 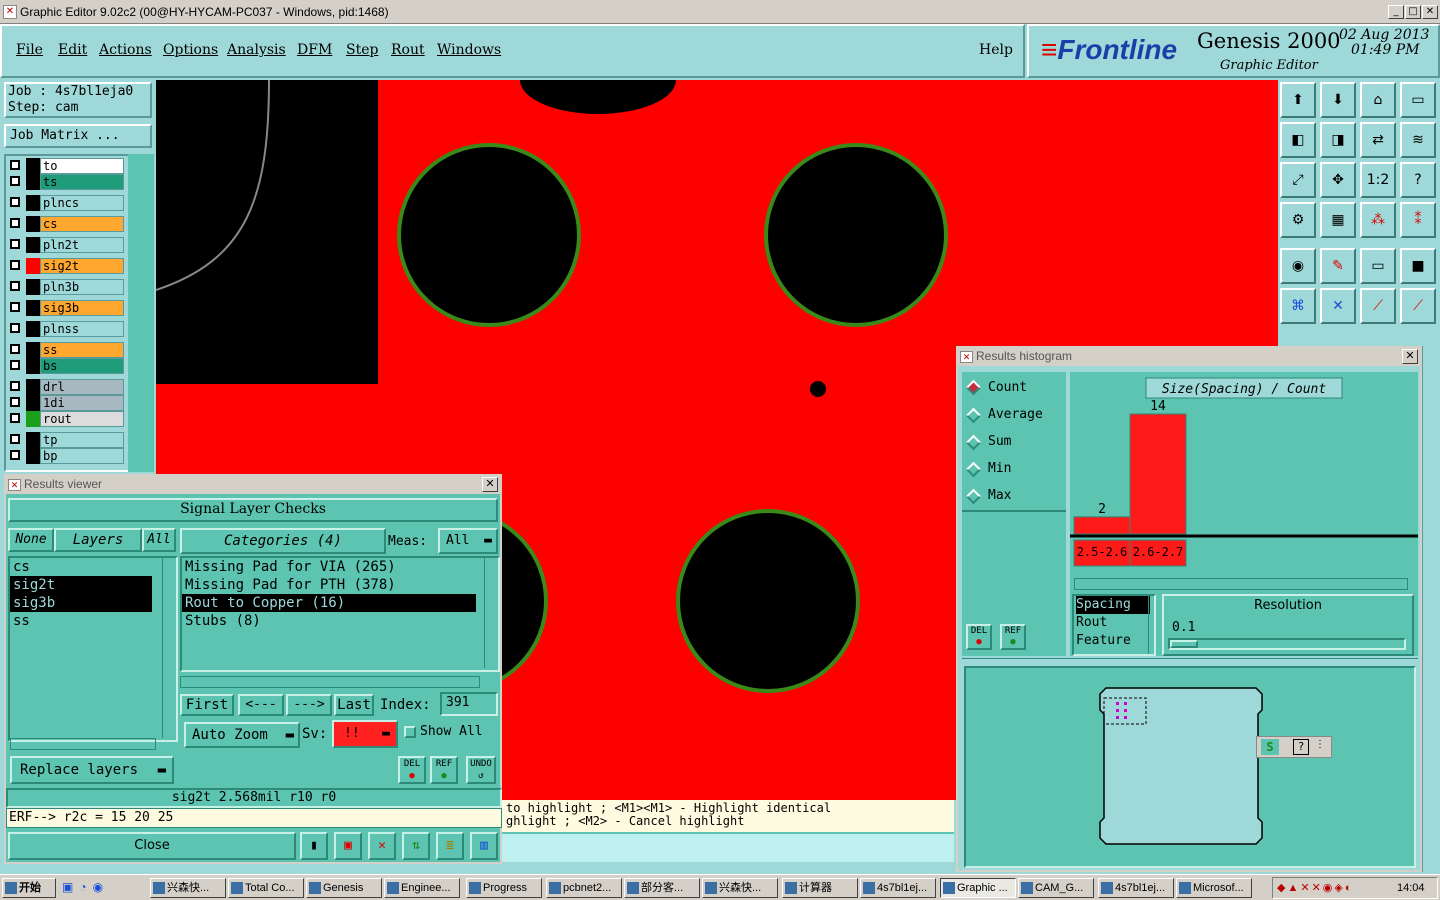 I want to click on menu-actions: Actions, so click(x=125, y=50).